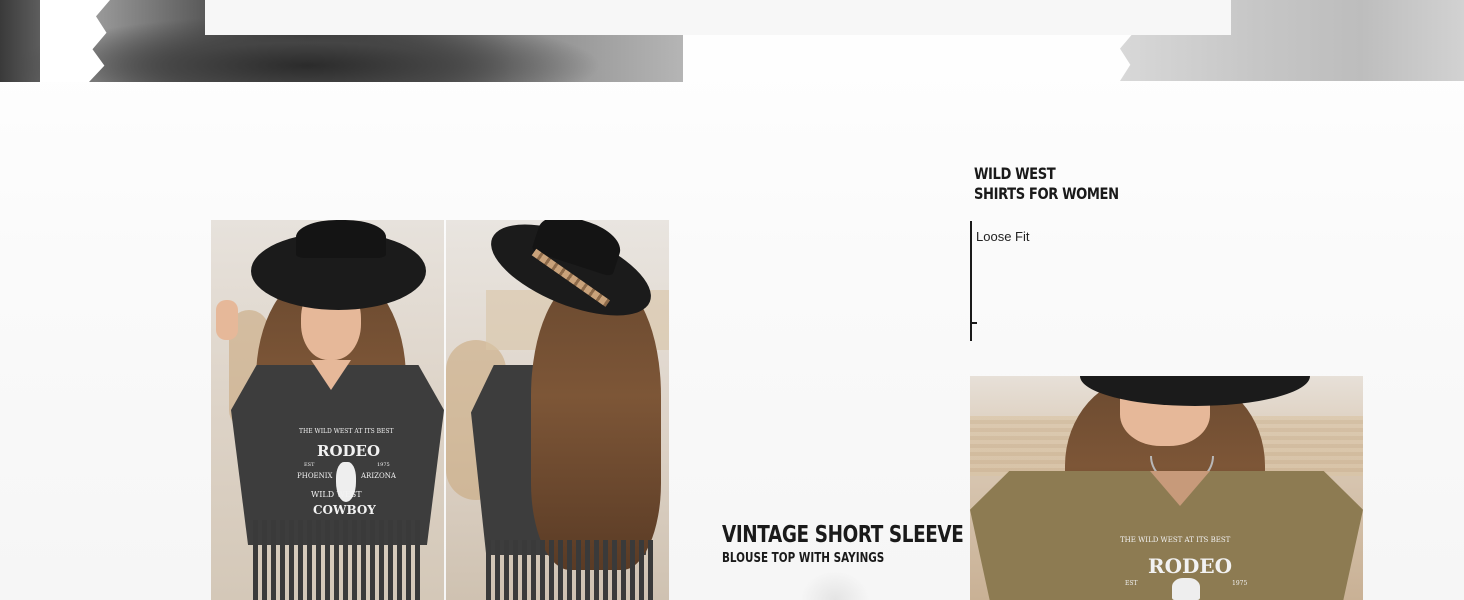 The width and height of the screenshot is (1464, 600). What do you see at coordinates (378, 476) in the screenshot?
I see `print-state: ARIZONA` at bounding box center [378, 476].